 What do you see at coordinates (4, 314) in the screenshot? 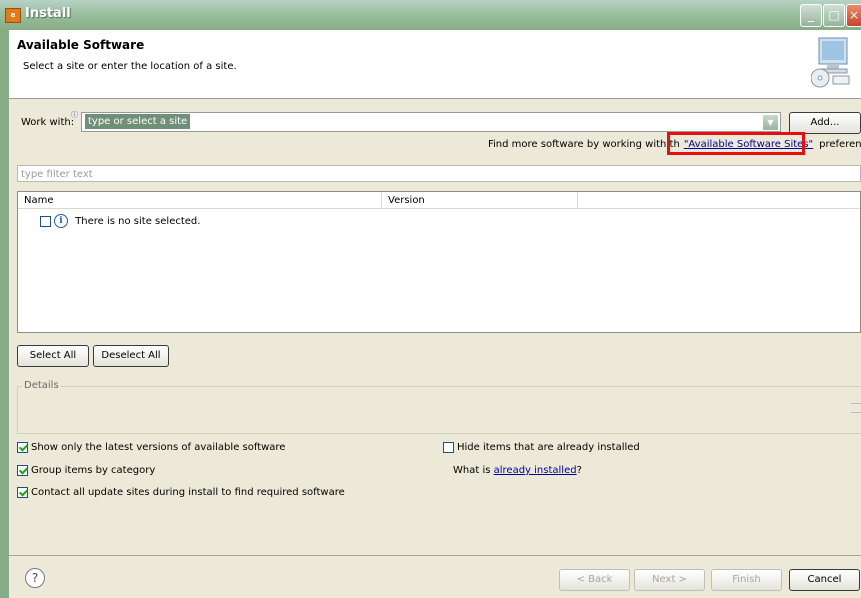
I see `window-border` at bounding box center [4, 314].